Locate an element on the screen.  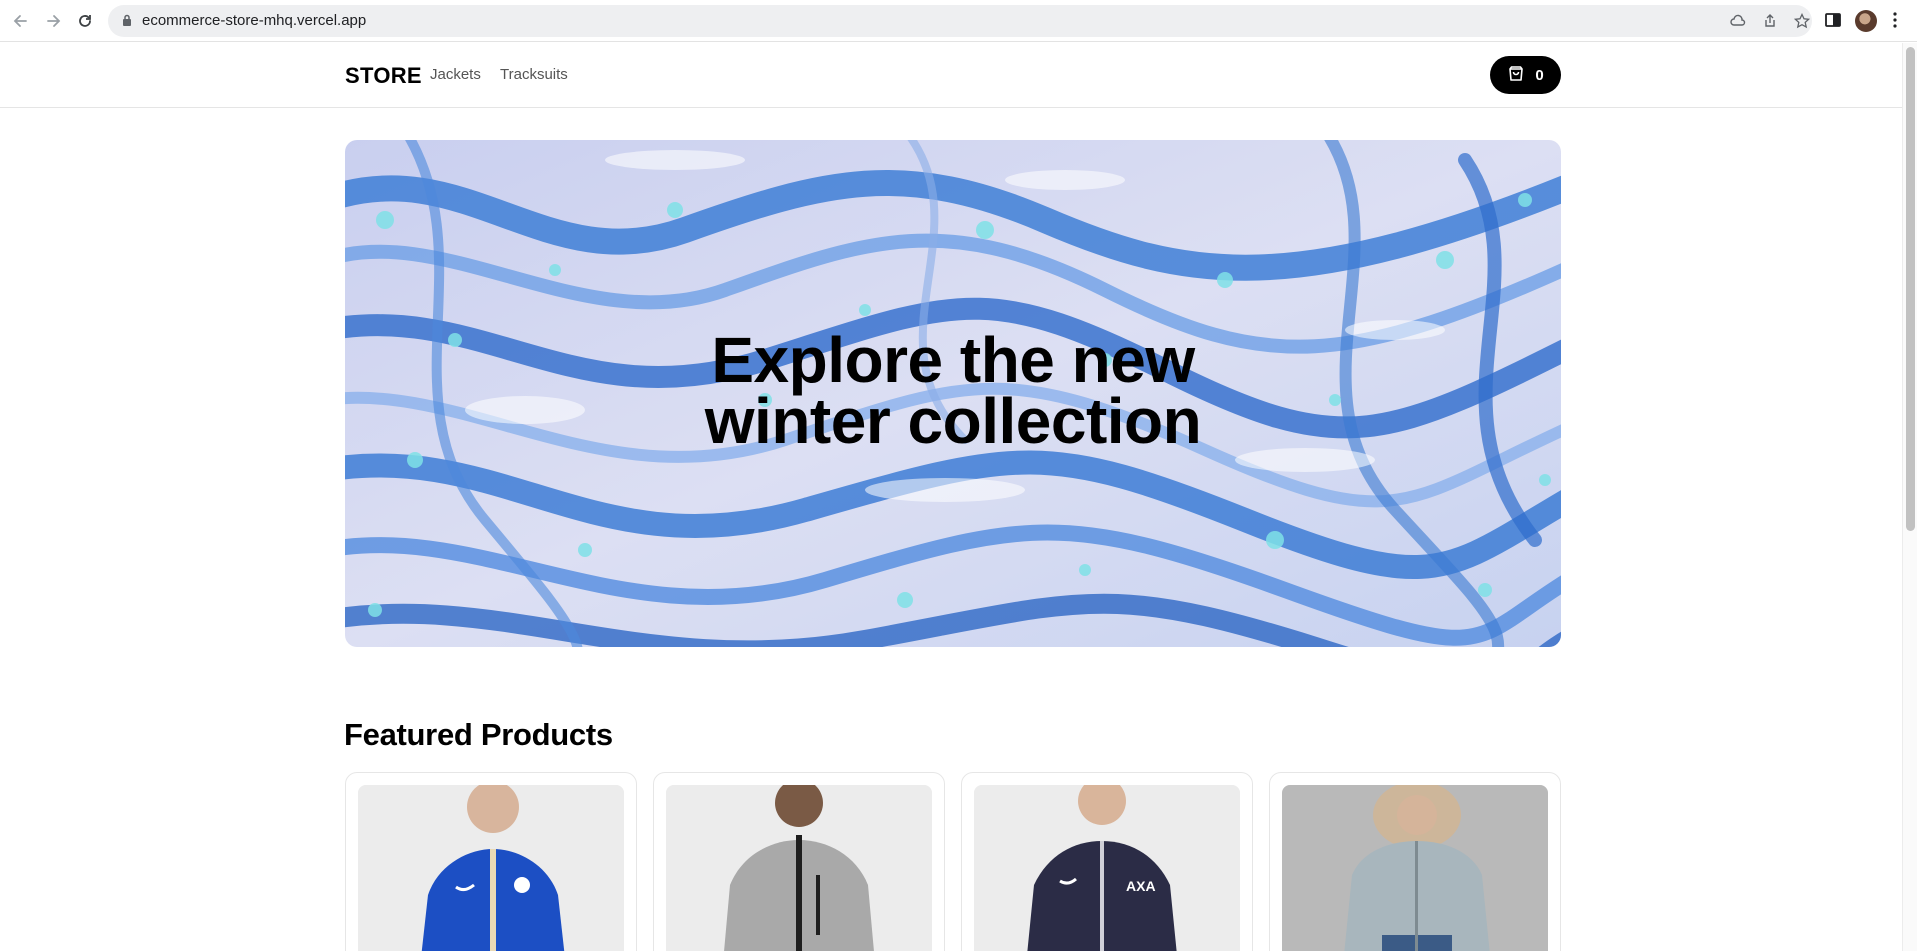
cloud-save-icon is located at coordinates (1738, 21).